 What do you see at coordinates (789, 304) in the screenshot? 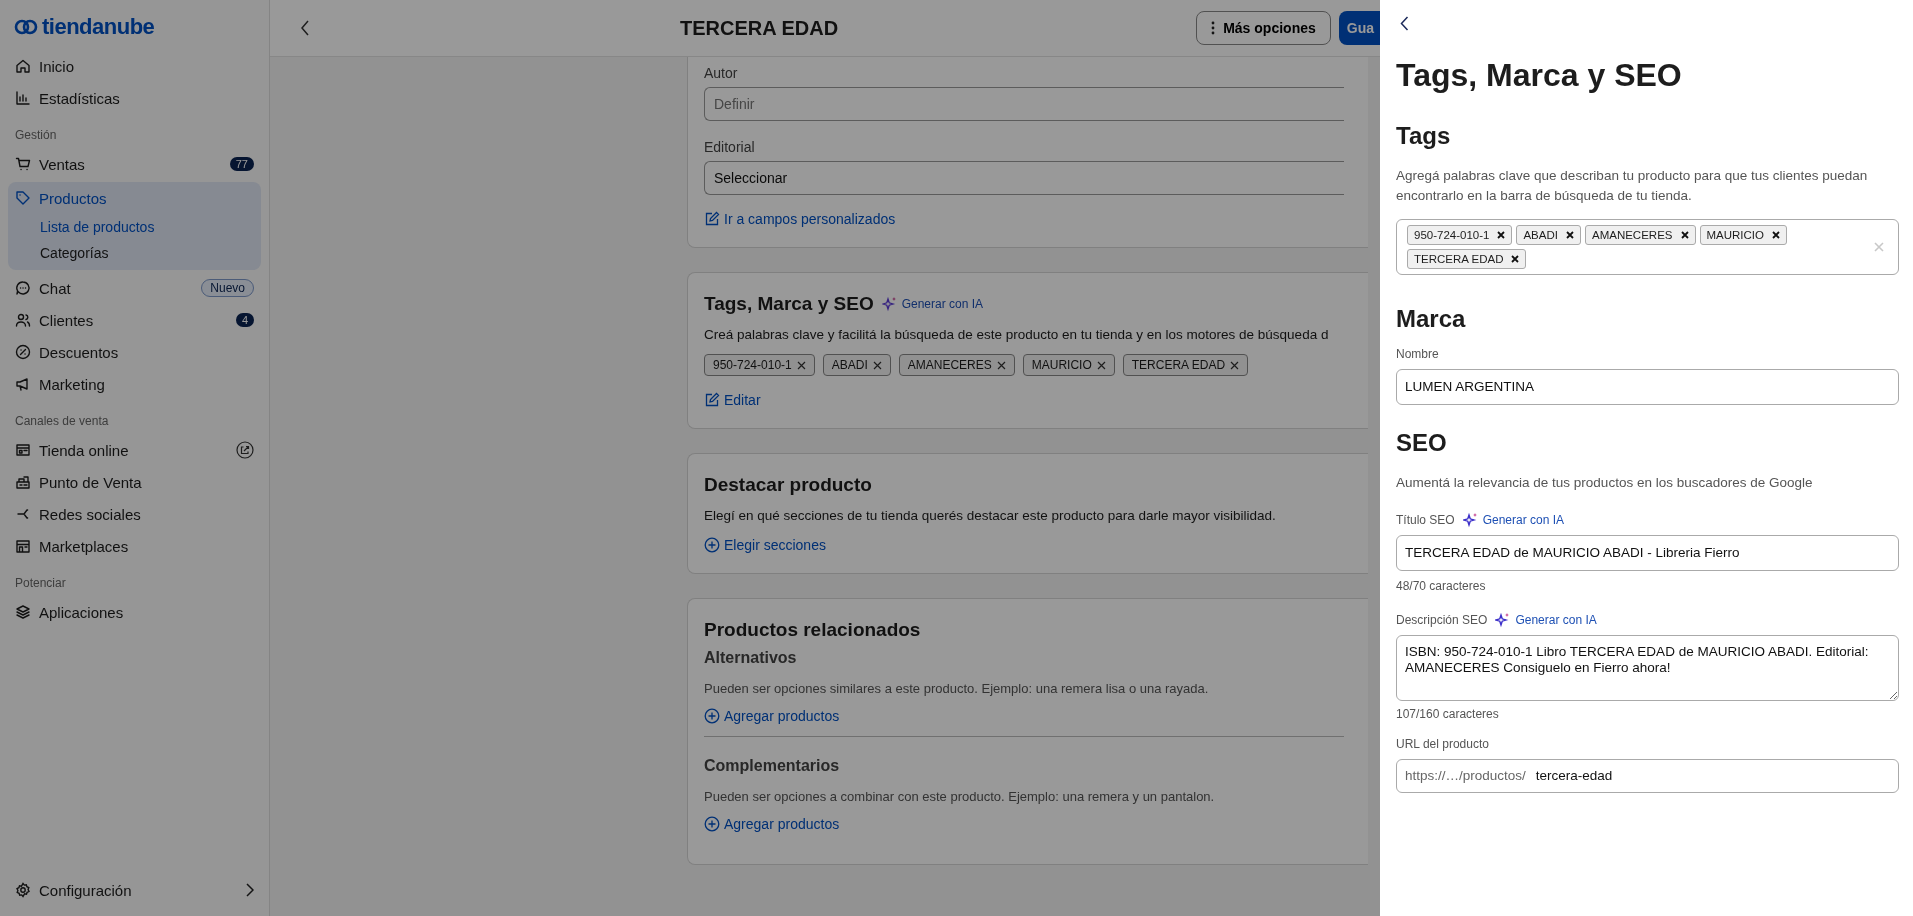
I see `card-title: Tags, Marca y SEO` at bounding box center [789, 304].